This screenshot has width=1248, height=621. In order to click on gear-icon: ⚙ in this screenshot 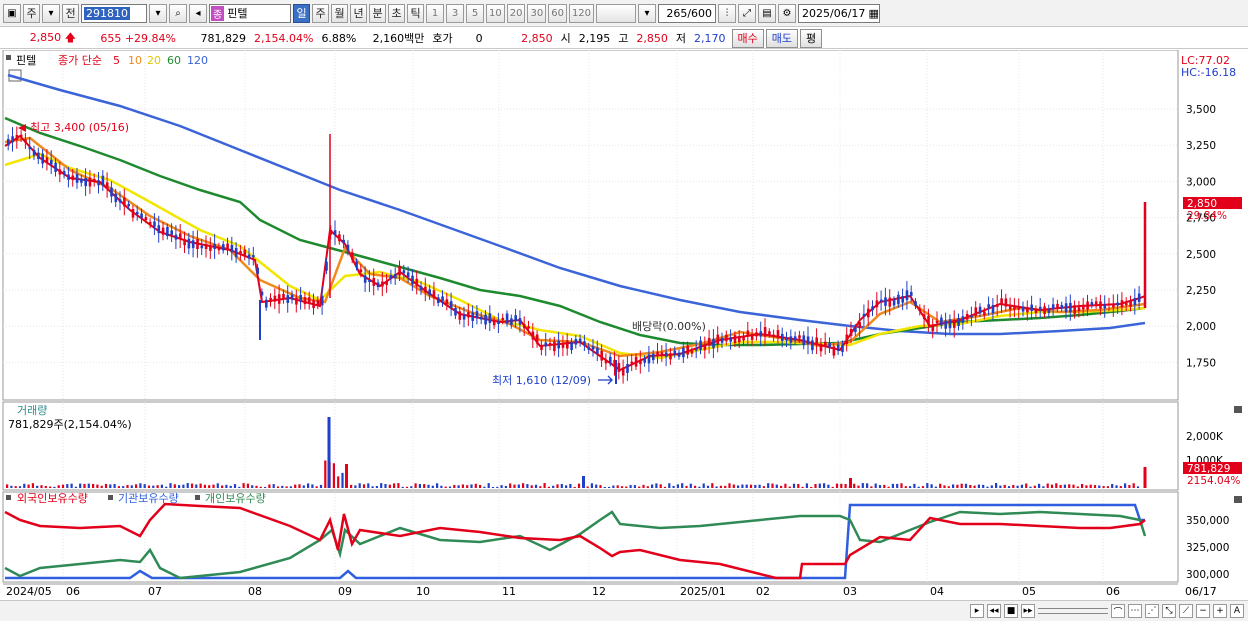, I will do `click(787, 13)`.